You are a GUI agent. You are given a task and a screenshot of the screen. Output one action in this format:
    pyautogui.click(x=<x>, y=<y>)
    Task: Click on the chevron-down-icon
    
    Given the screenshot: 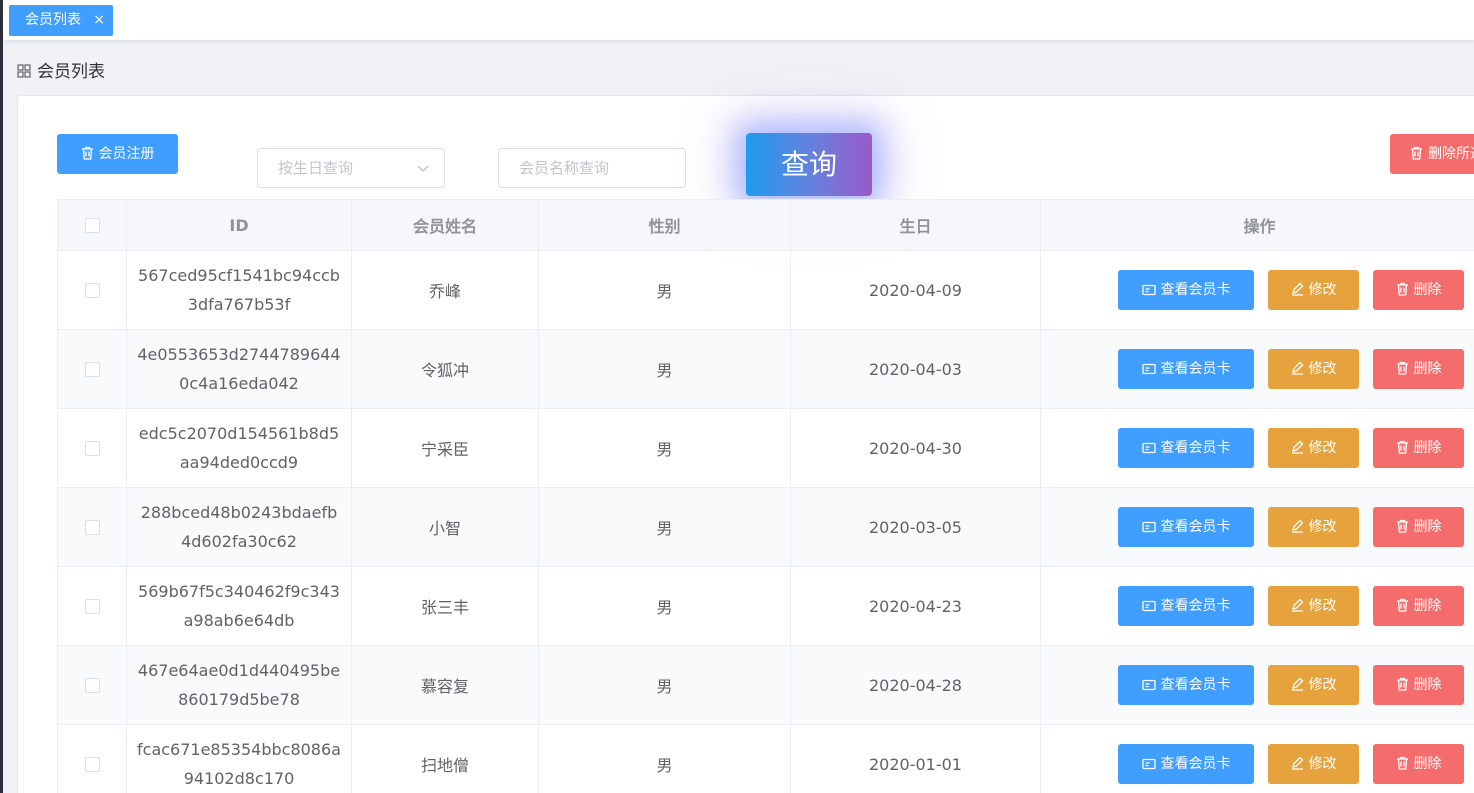 What is the action you would take?
    pyautogui.click(x=423, y=169)
    